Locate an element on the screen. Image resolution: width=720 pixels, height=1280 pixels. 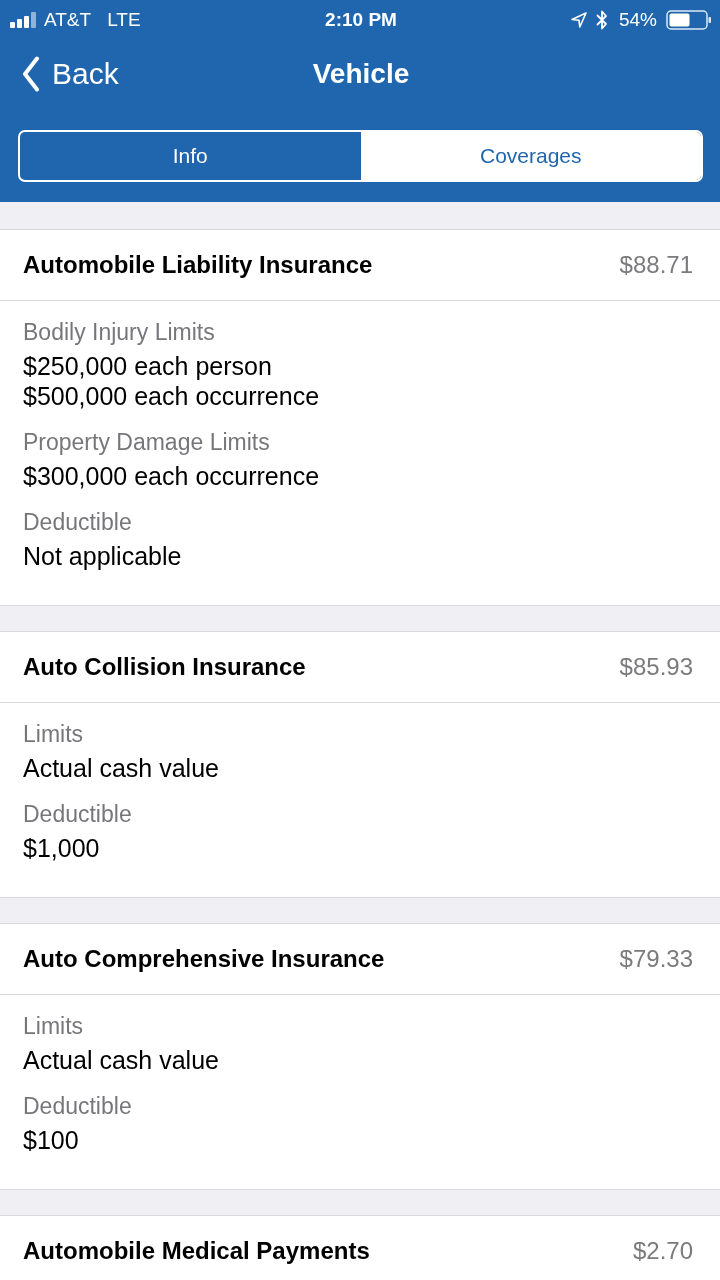
coverage-title: Automobile Medical Payments is located at coordinates (196, 1251).